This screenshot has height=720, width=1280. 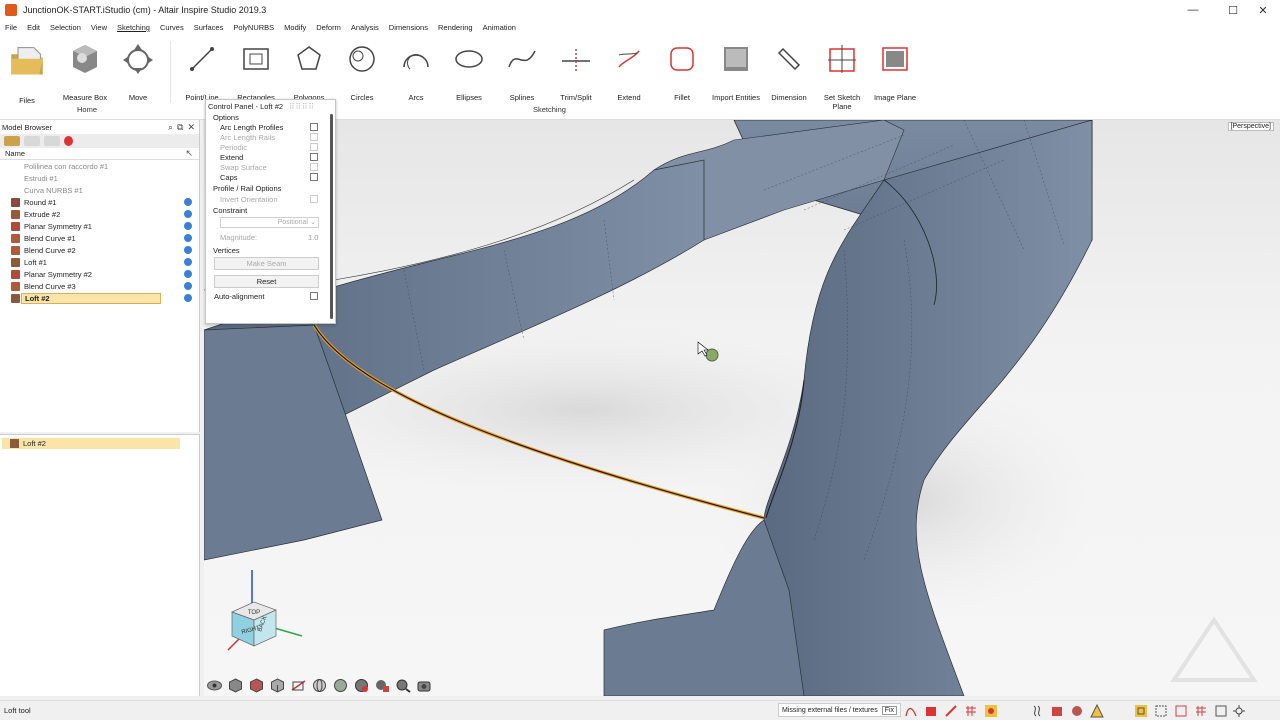 What do you see at coordinates (191, 127) in the screenshot?
I see `close-panel-icon: ✕` at bounding box center [191, 127].